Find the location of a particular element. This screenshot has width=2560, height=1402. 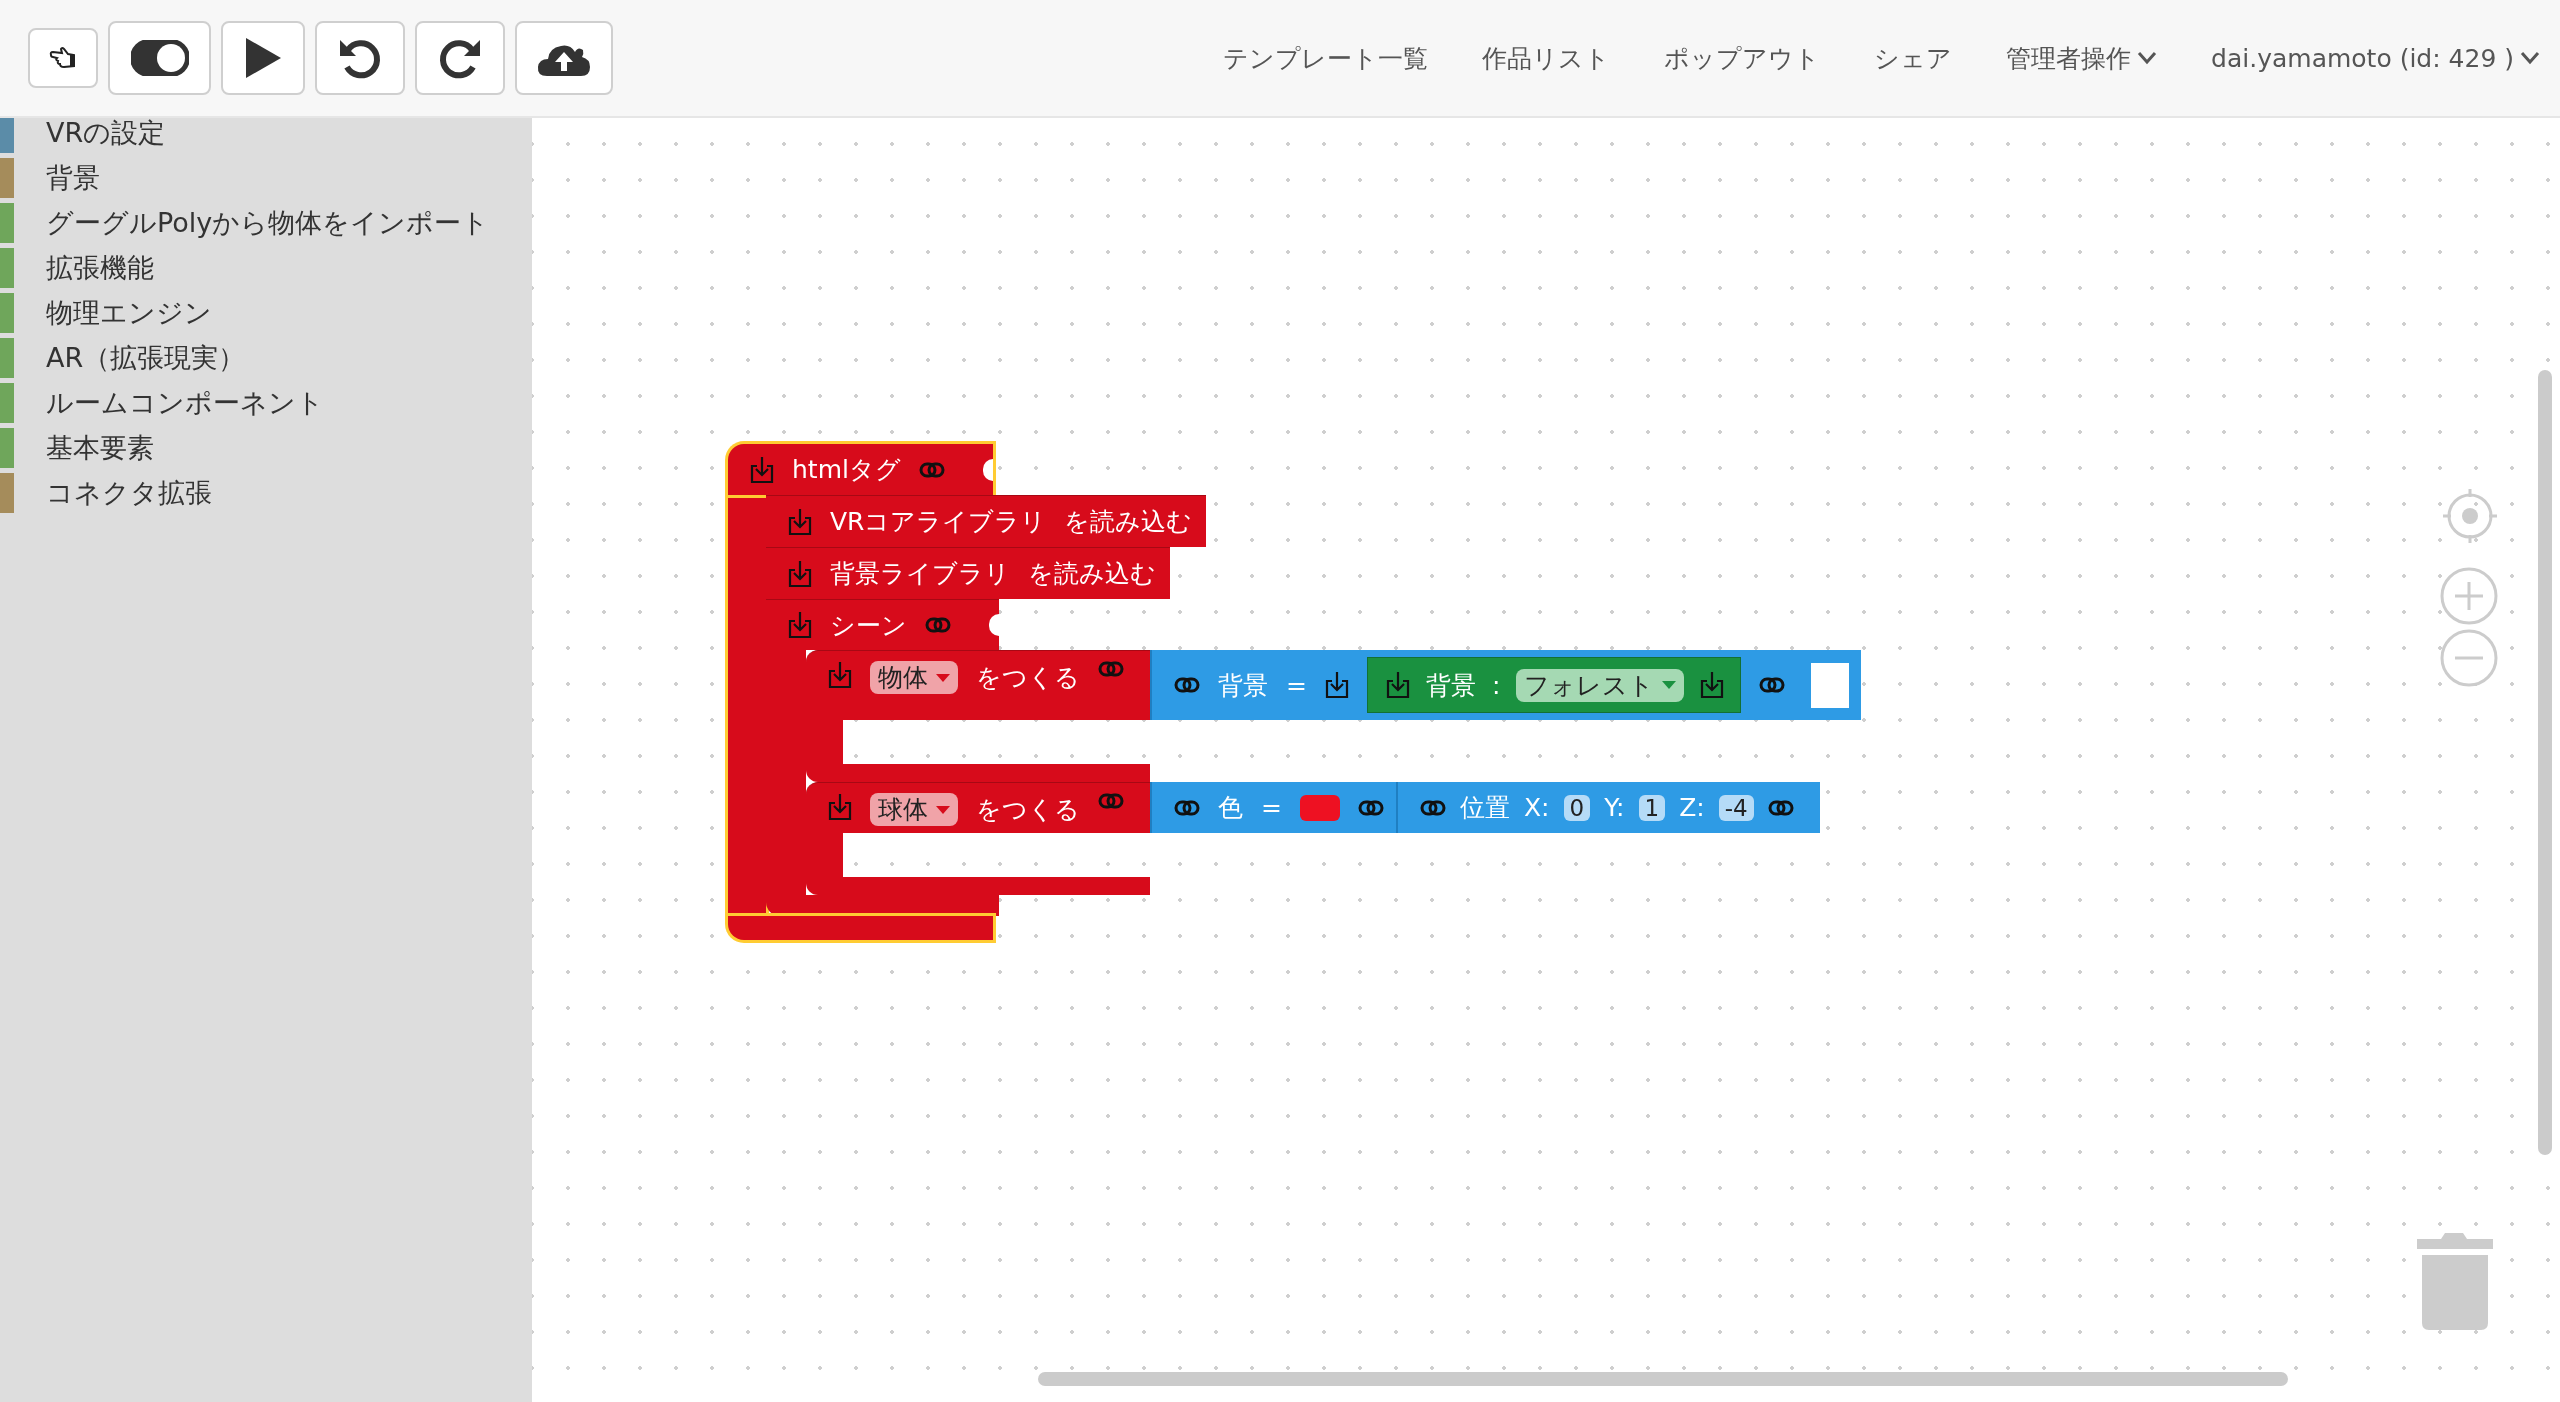

number-field: 1 is located at coordinates (1652, 807).